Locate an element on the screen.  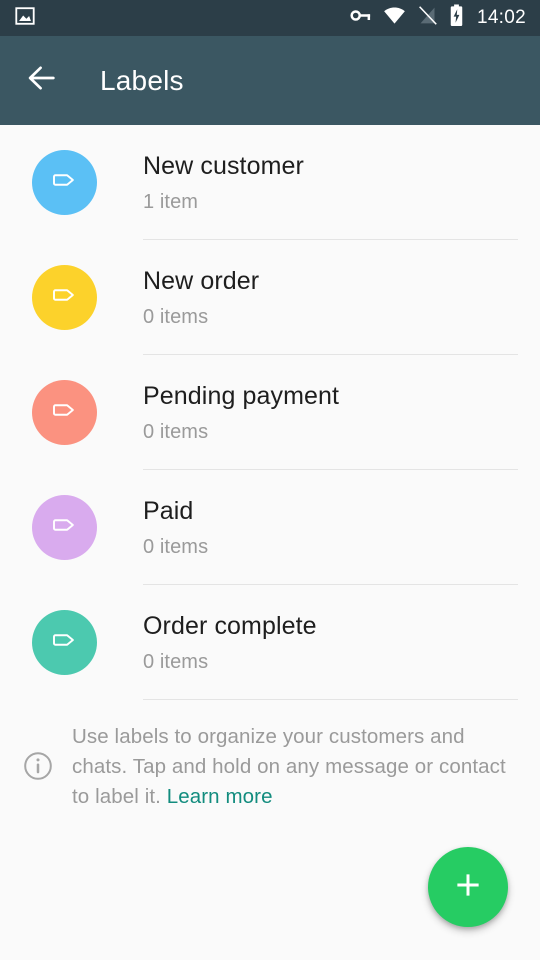
list-item-texts: Paid 0 items is located at coordinates (175, 527).